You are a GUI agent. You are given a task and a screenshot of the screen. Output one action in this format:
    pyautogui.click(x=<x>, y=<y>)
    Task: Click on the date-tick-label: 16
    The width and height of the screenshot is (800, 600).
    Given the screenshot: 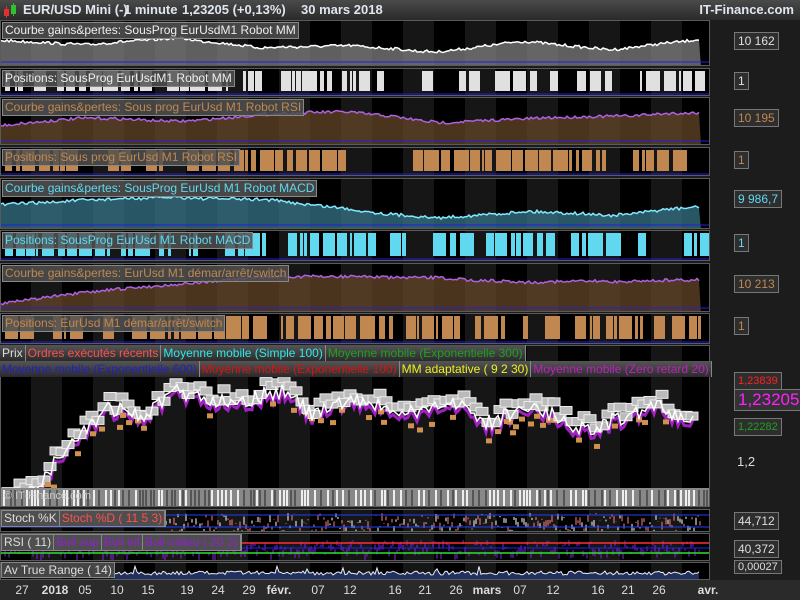 What is the action you would take?
    pyautogui.click(x=598, y=590)
    